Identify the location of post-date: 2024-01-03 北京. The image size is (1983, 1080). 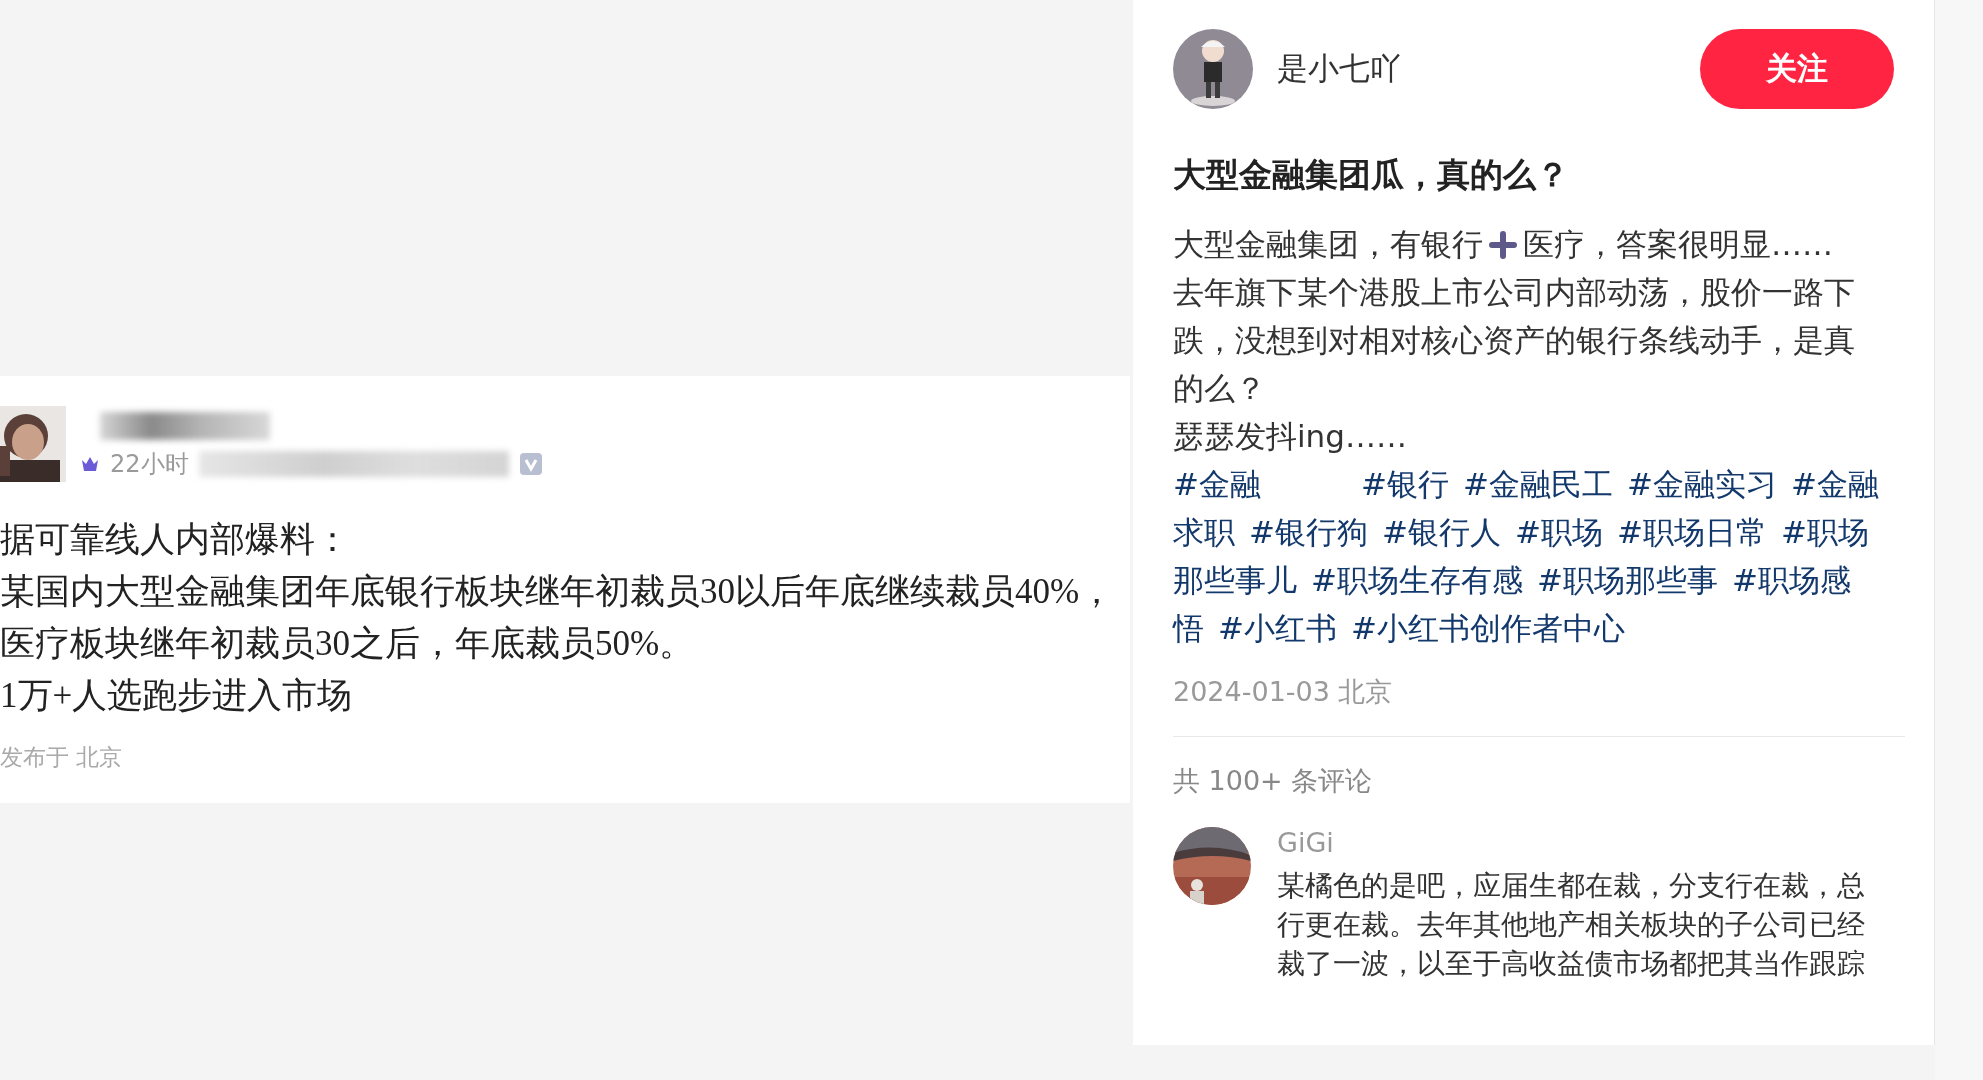
(1283, 692).